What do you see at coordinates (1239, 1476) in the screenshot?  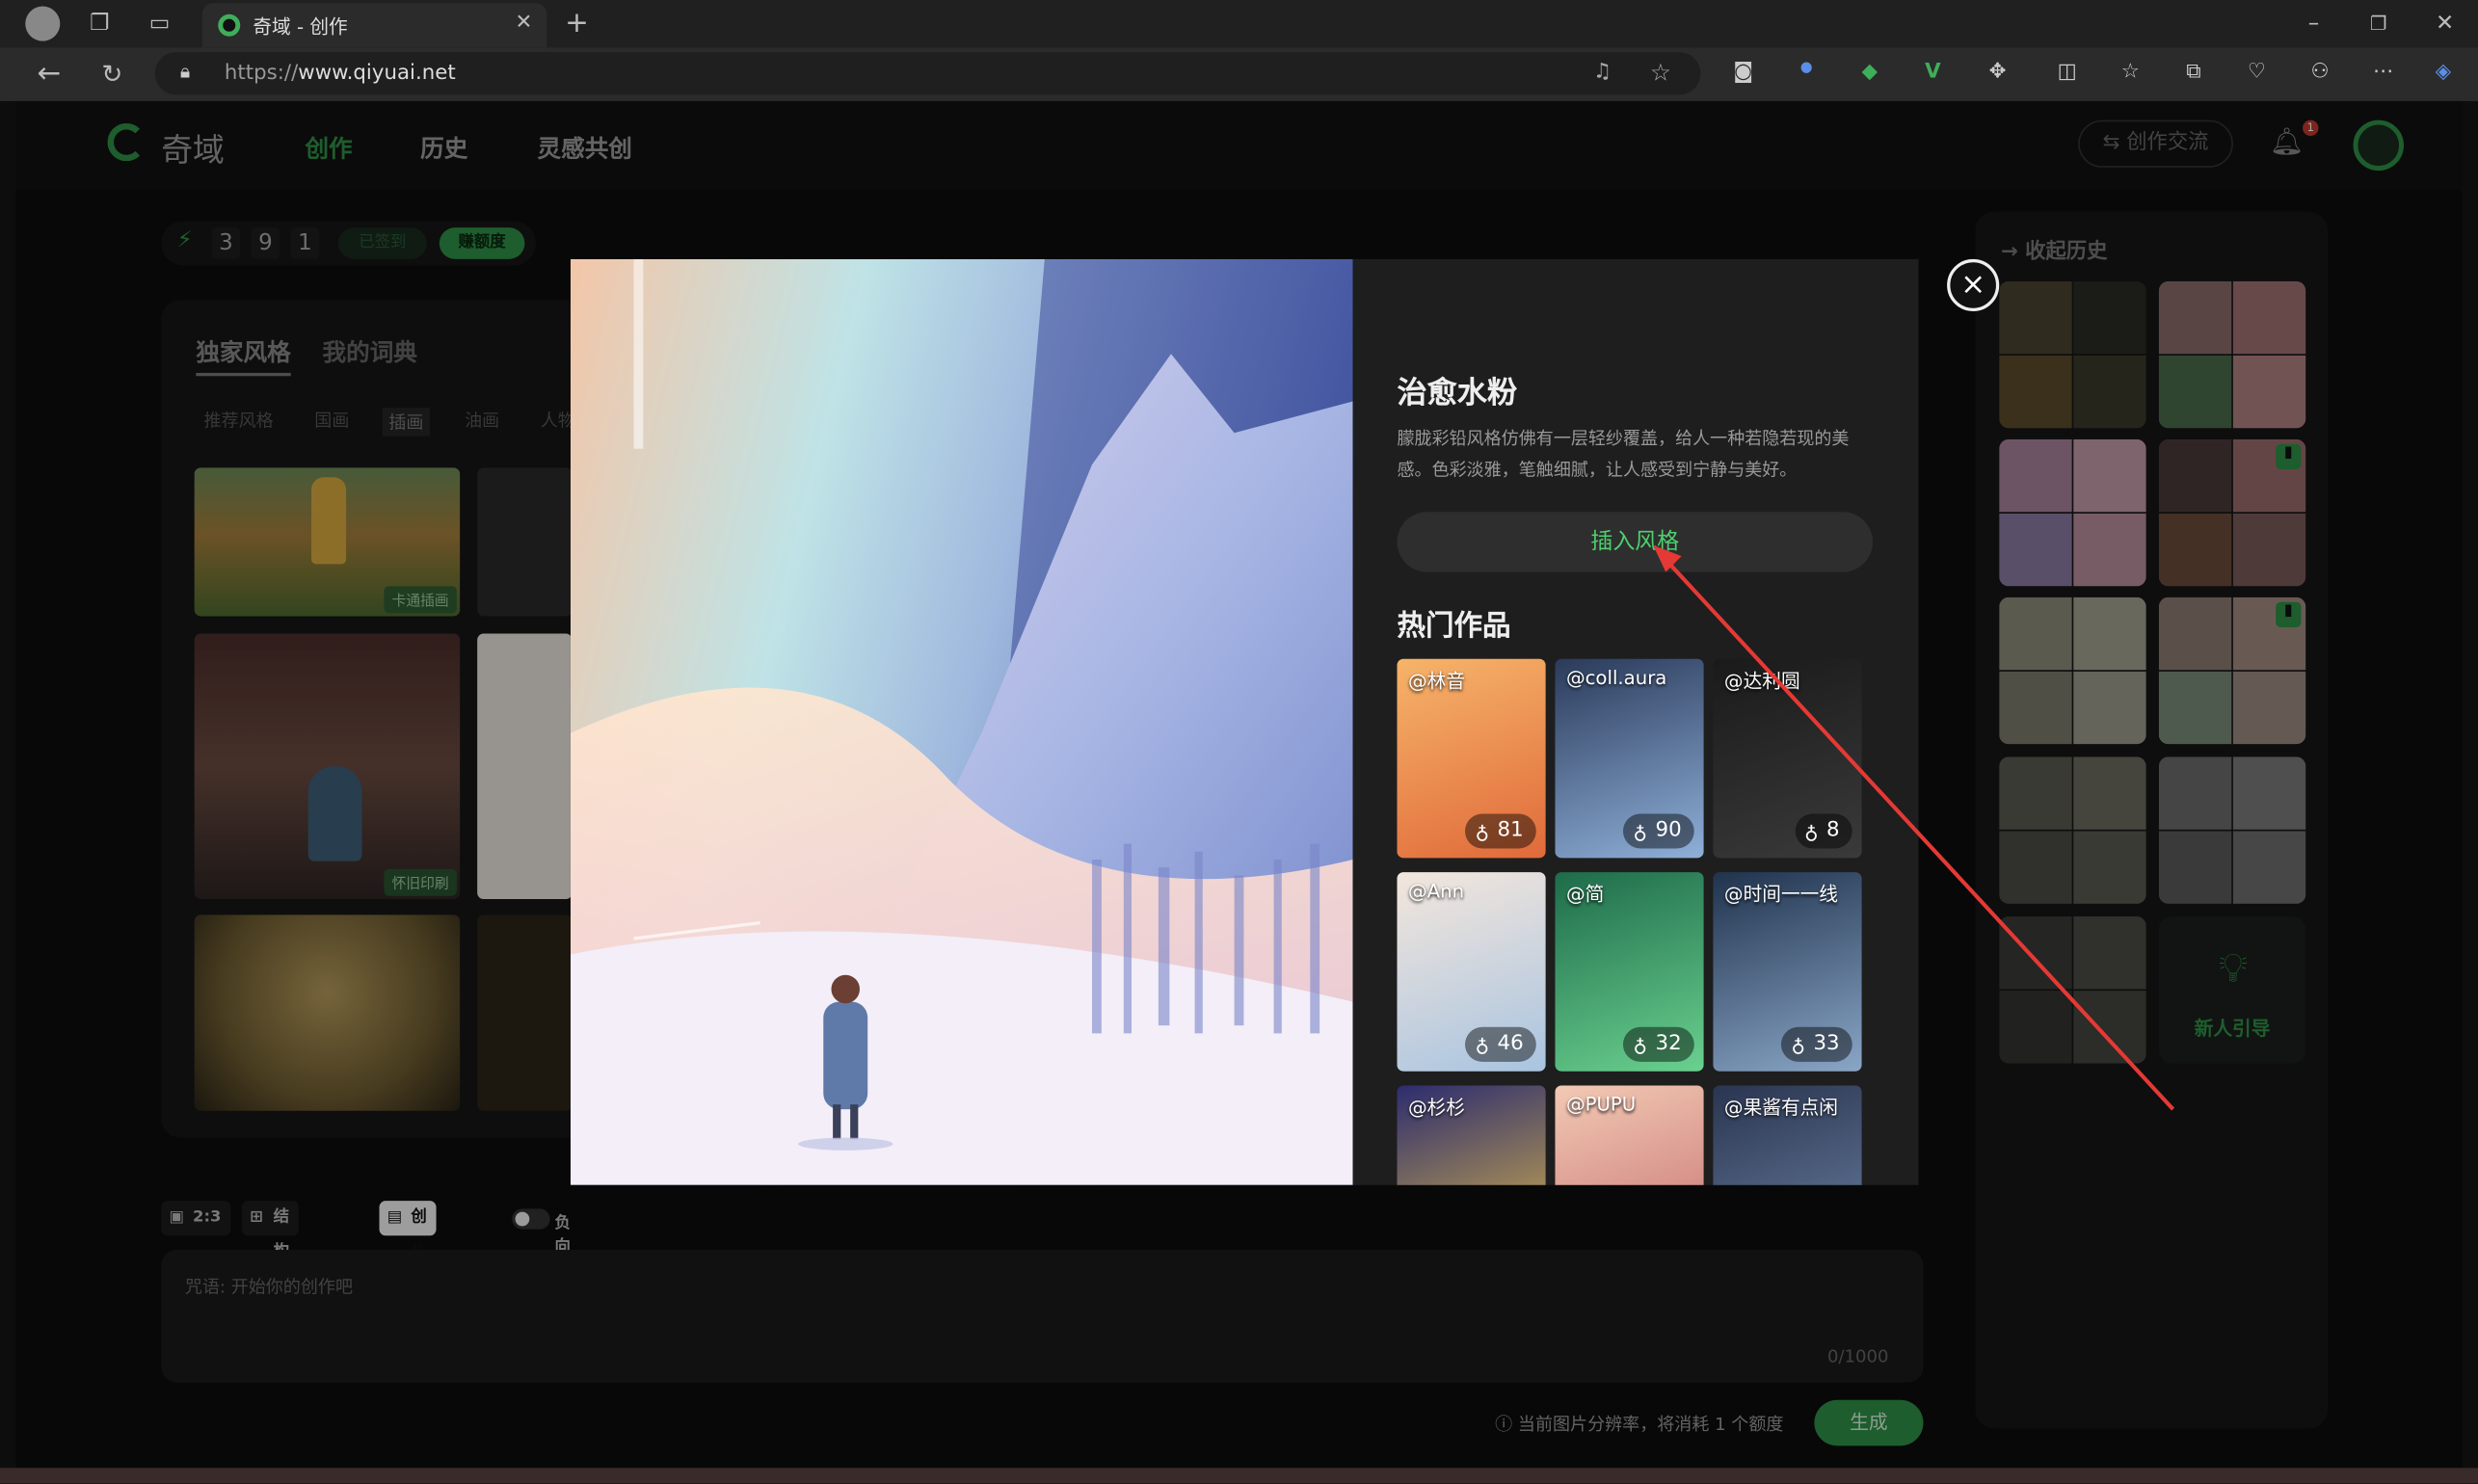 I see `taskbar-edge` at bounding box center [1239, 1476].